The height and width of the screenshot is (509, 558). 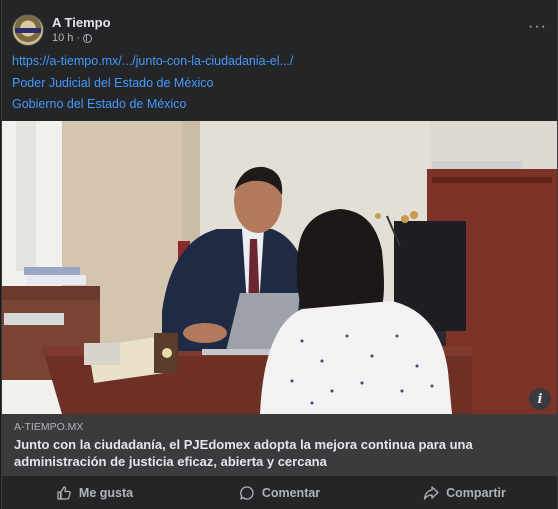 I want to click on mention-poder-judicial: Poder Judicial del Estado de México, so click(x=113, y=83).